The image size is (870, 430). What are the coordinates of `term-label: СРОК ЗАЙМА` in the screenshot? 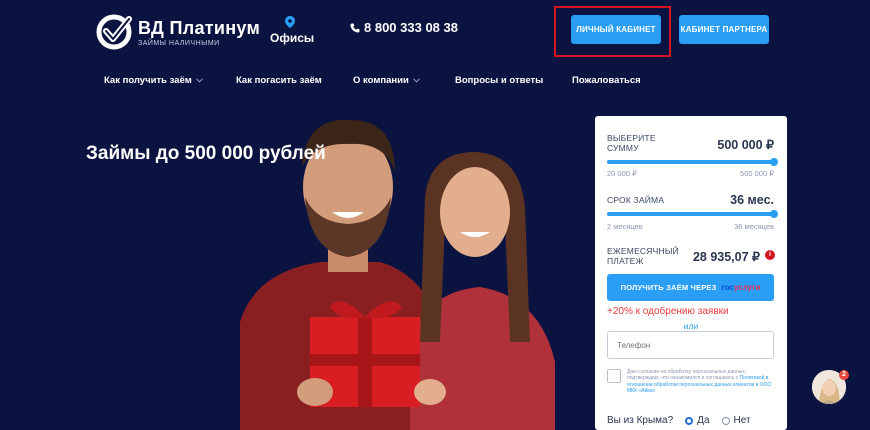 It's located at (636, 200).